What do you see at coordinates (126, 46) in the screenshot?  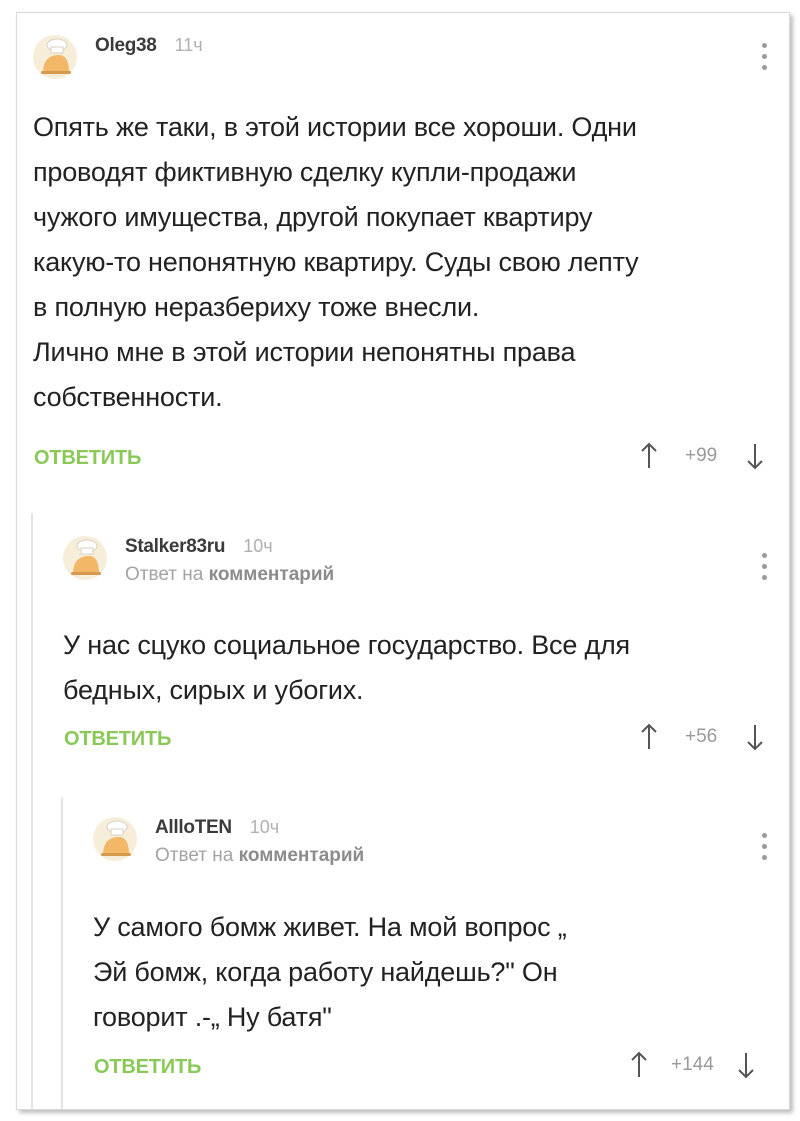 I see `username: Oleg38` at bounding box center [126, 46].